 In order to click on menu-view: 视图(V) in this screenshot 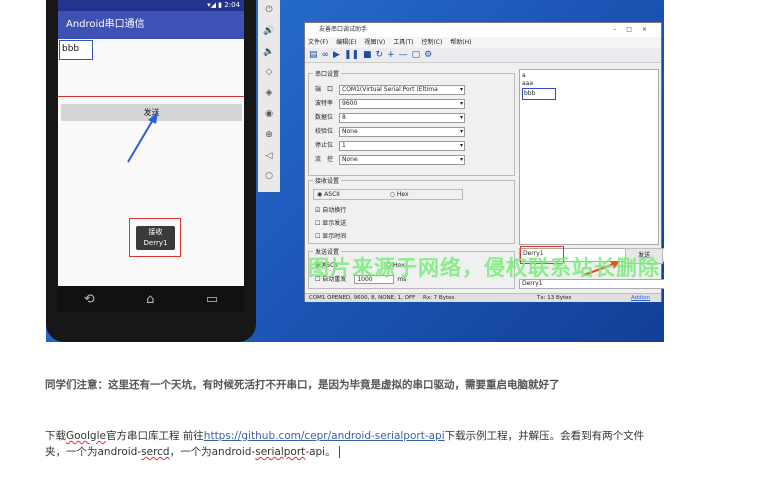, I will do `click(374, 42)`.